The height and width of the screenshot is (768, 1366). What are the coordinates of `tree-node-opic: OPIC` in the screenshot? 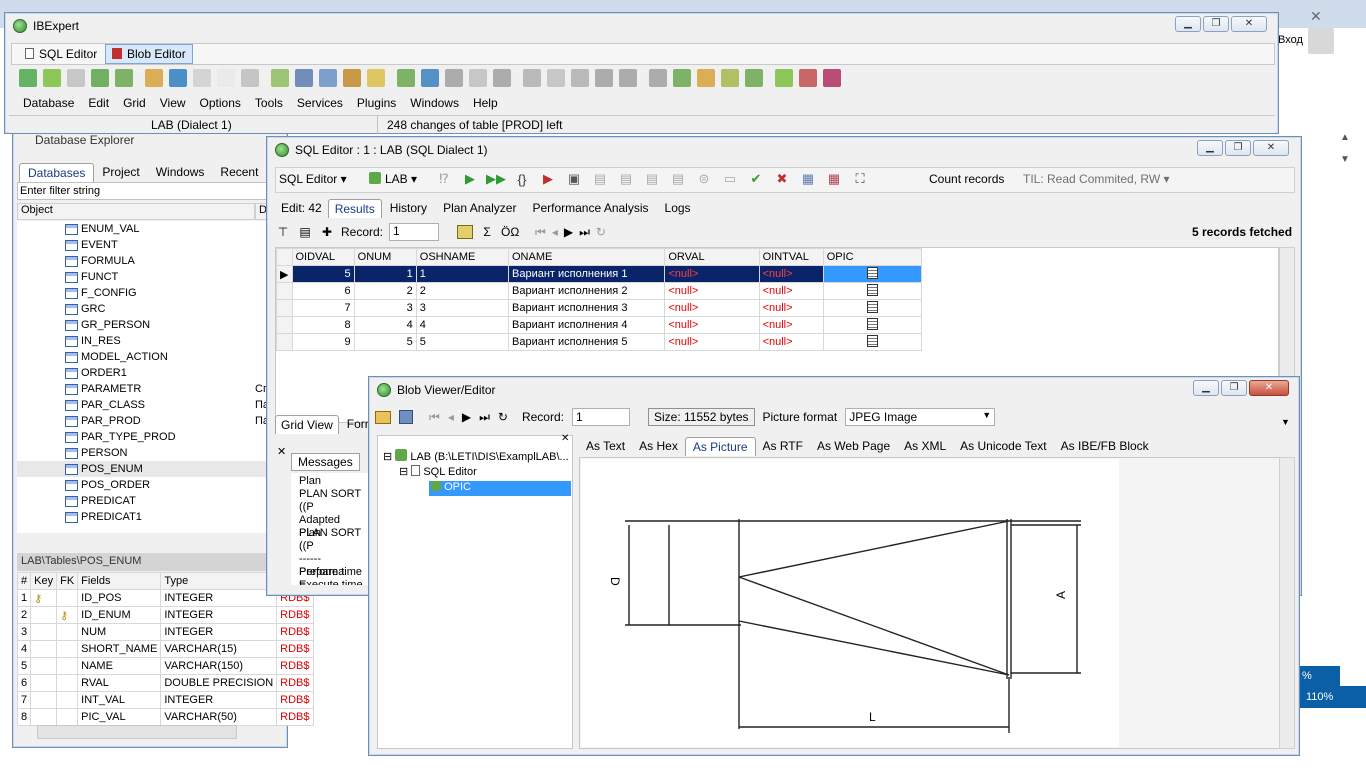 It's located at (500, 488).